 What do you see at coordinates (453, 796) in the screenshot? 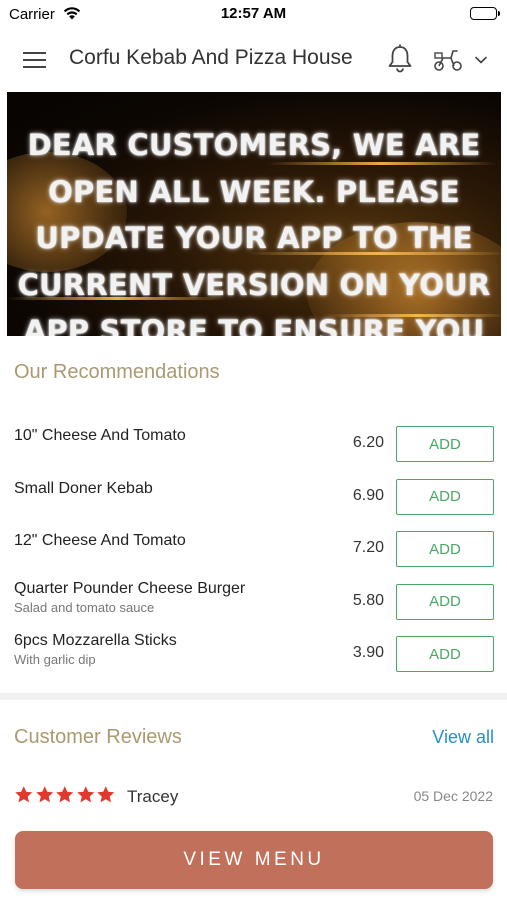
I see `review-date: 05 Dec 2022` at bounding box center [453, 796].